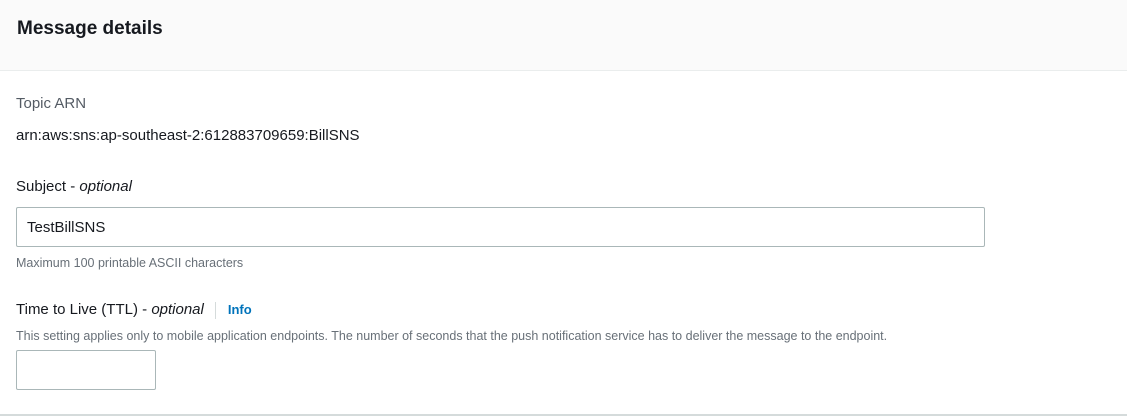 The height and width of the screenshot is (416, 1127). Describe the element at coordinates (240, 310) in the screenshot. I see `ttl-info-link: Info` at that location.